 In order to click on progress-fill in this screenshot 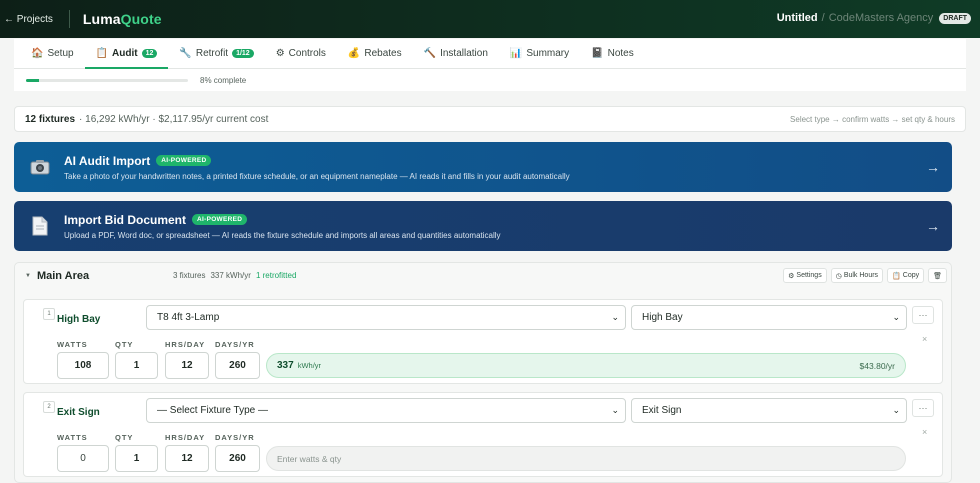, I will do `click(32, 80)`.